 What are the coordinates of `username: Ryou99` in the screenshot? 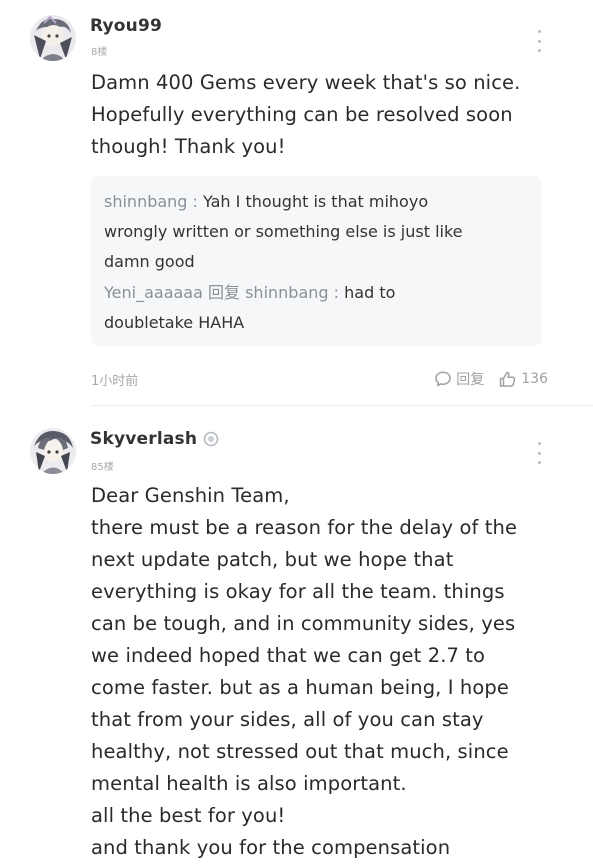 It's located at (126, 26).